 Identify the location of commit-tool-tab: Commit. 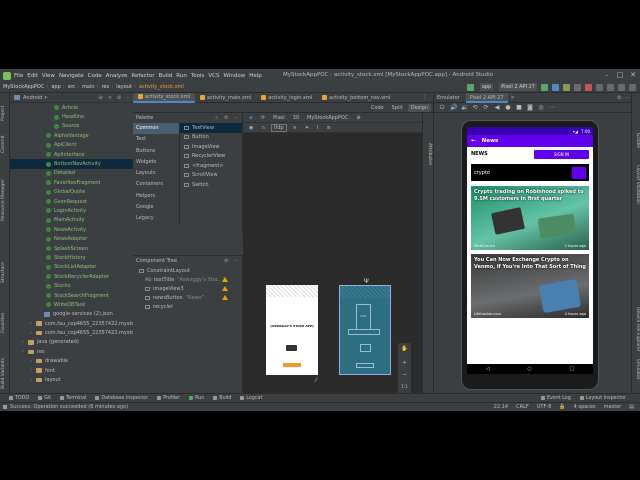
(3, 144).